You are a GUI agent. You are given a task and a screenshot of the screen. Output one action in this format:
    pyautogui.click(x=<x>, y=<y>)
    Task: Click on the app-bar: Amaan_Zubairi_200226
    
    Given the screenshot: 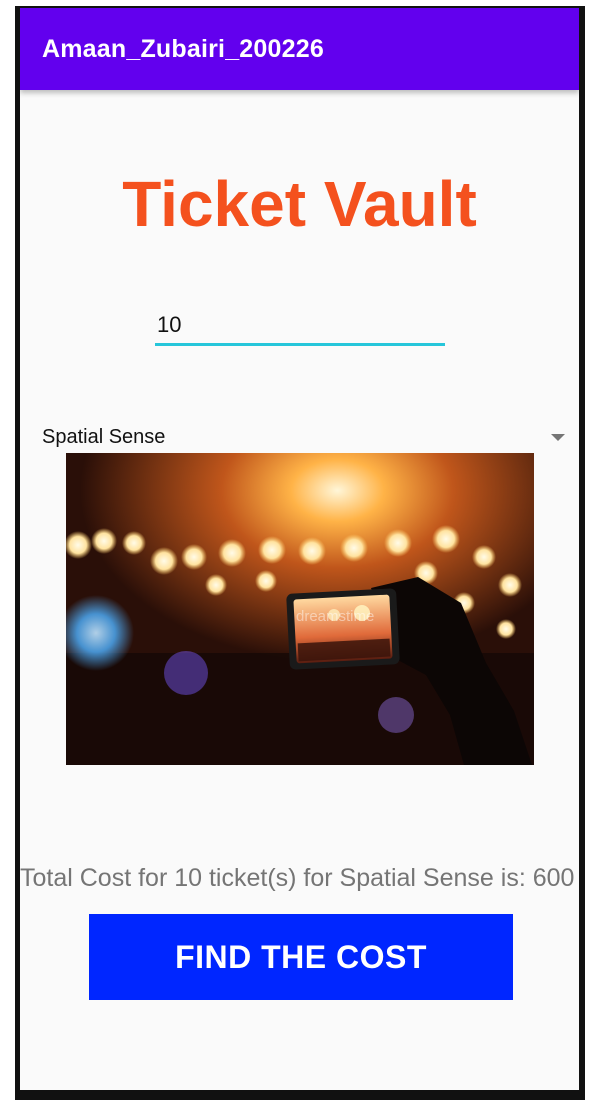 What is the action you would take?
    pyautogui.click(x=299, y=49)
    